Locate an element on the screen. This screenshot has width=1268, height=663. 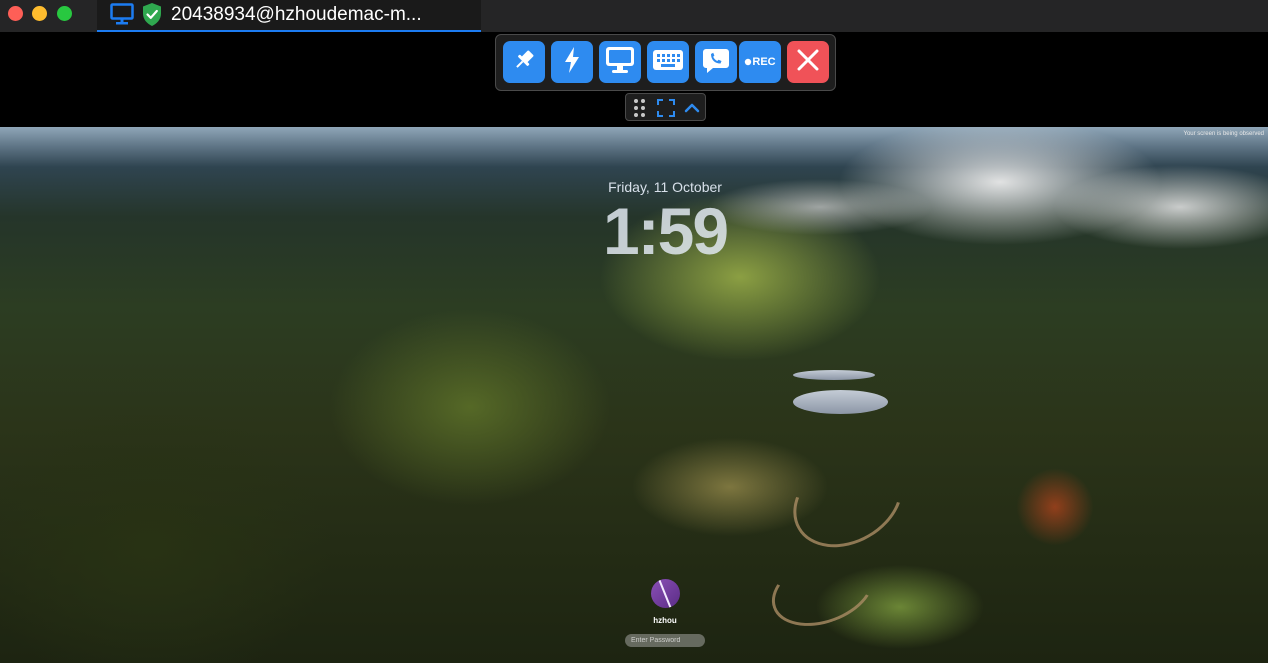
shield-check-icon is located at coordinates (152, 17).